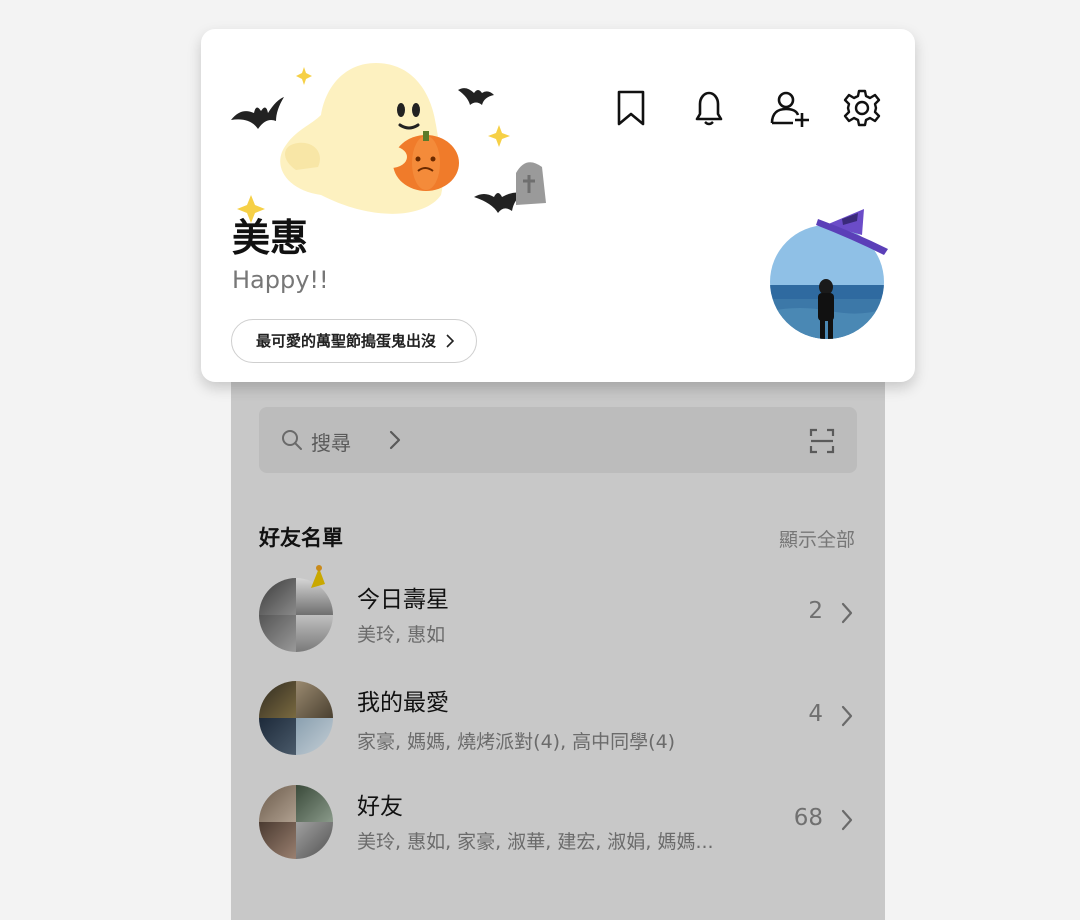 The height and width of the screenshot is (920, 1080). Describe the element at coordinates (852, 232) in the screenshot. I see `witch-hat-icon` at that location.